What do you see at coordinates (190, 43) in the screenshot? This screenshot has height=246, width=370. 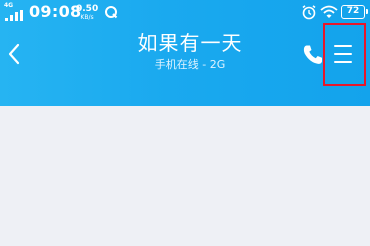 I see `chat-title: 如果有一天` at bounding box center [190, 43].